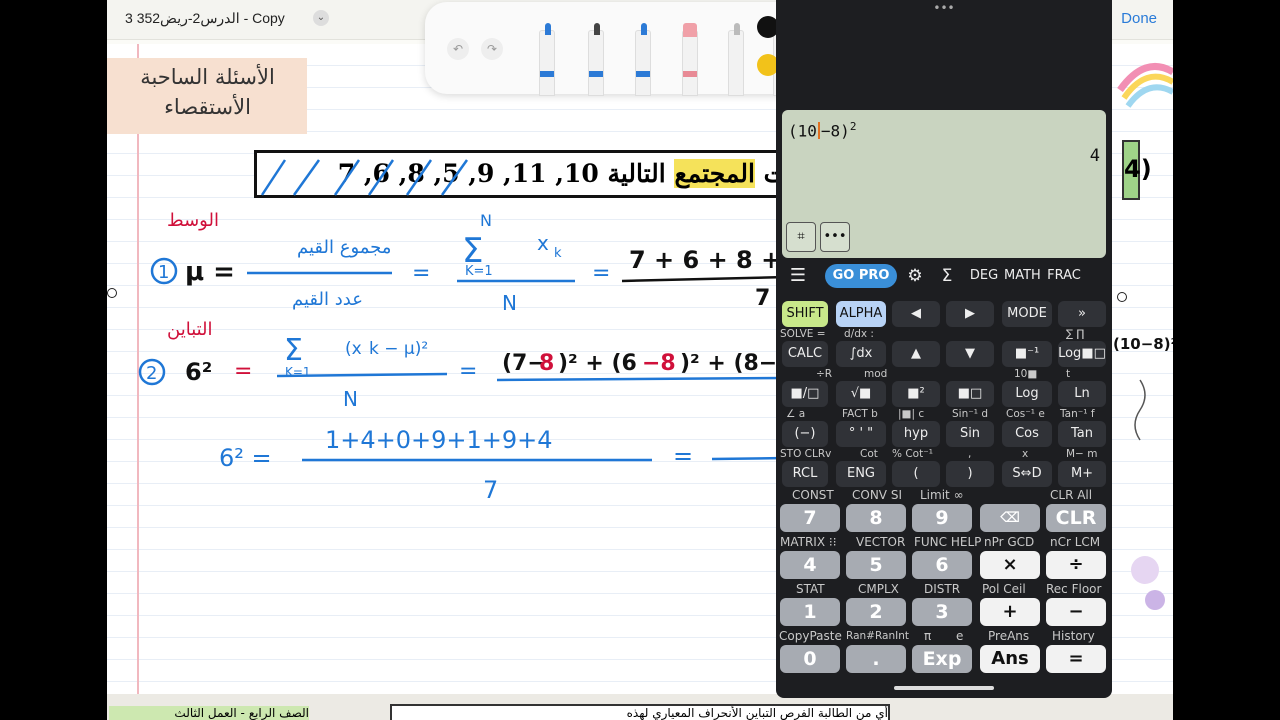 Image resolution: width=1280 pixels, height=720 pixels. Describe the element at coordinates (736, 59) in the screenshot. I see `lasso-tool` at that location.